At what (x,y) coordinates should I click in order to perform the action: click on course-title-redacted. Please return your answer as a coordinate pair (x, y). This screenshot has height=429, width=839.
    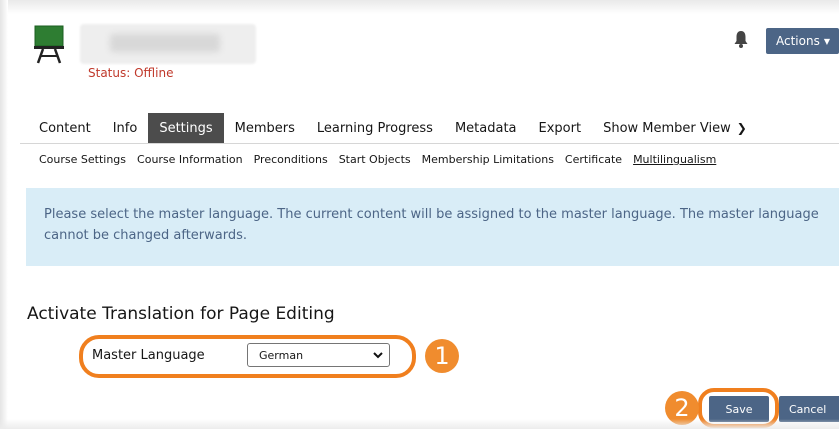
    Looking at the image, I should click on (168, 44).